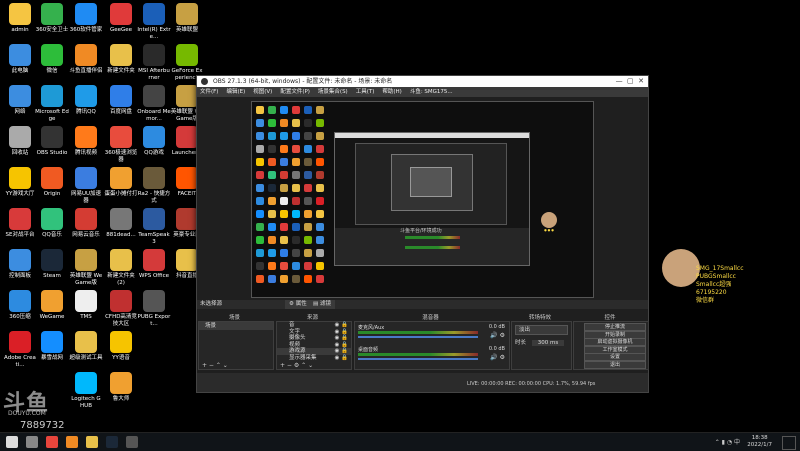  I want to click on desktop-icon: 英雄联盟, so click(187, 18).